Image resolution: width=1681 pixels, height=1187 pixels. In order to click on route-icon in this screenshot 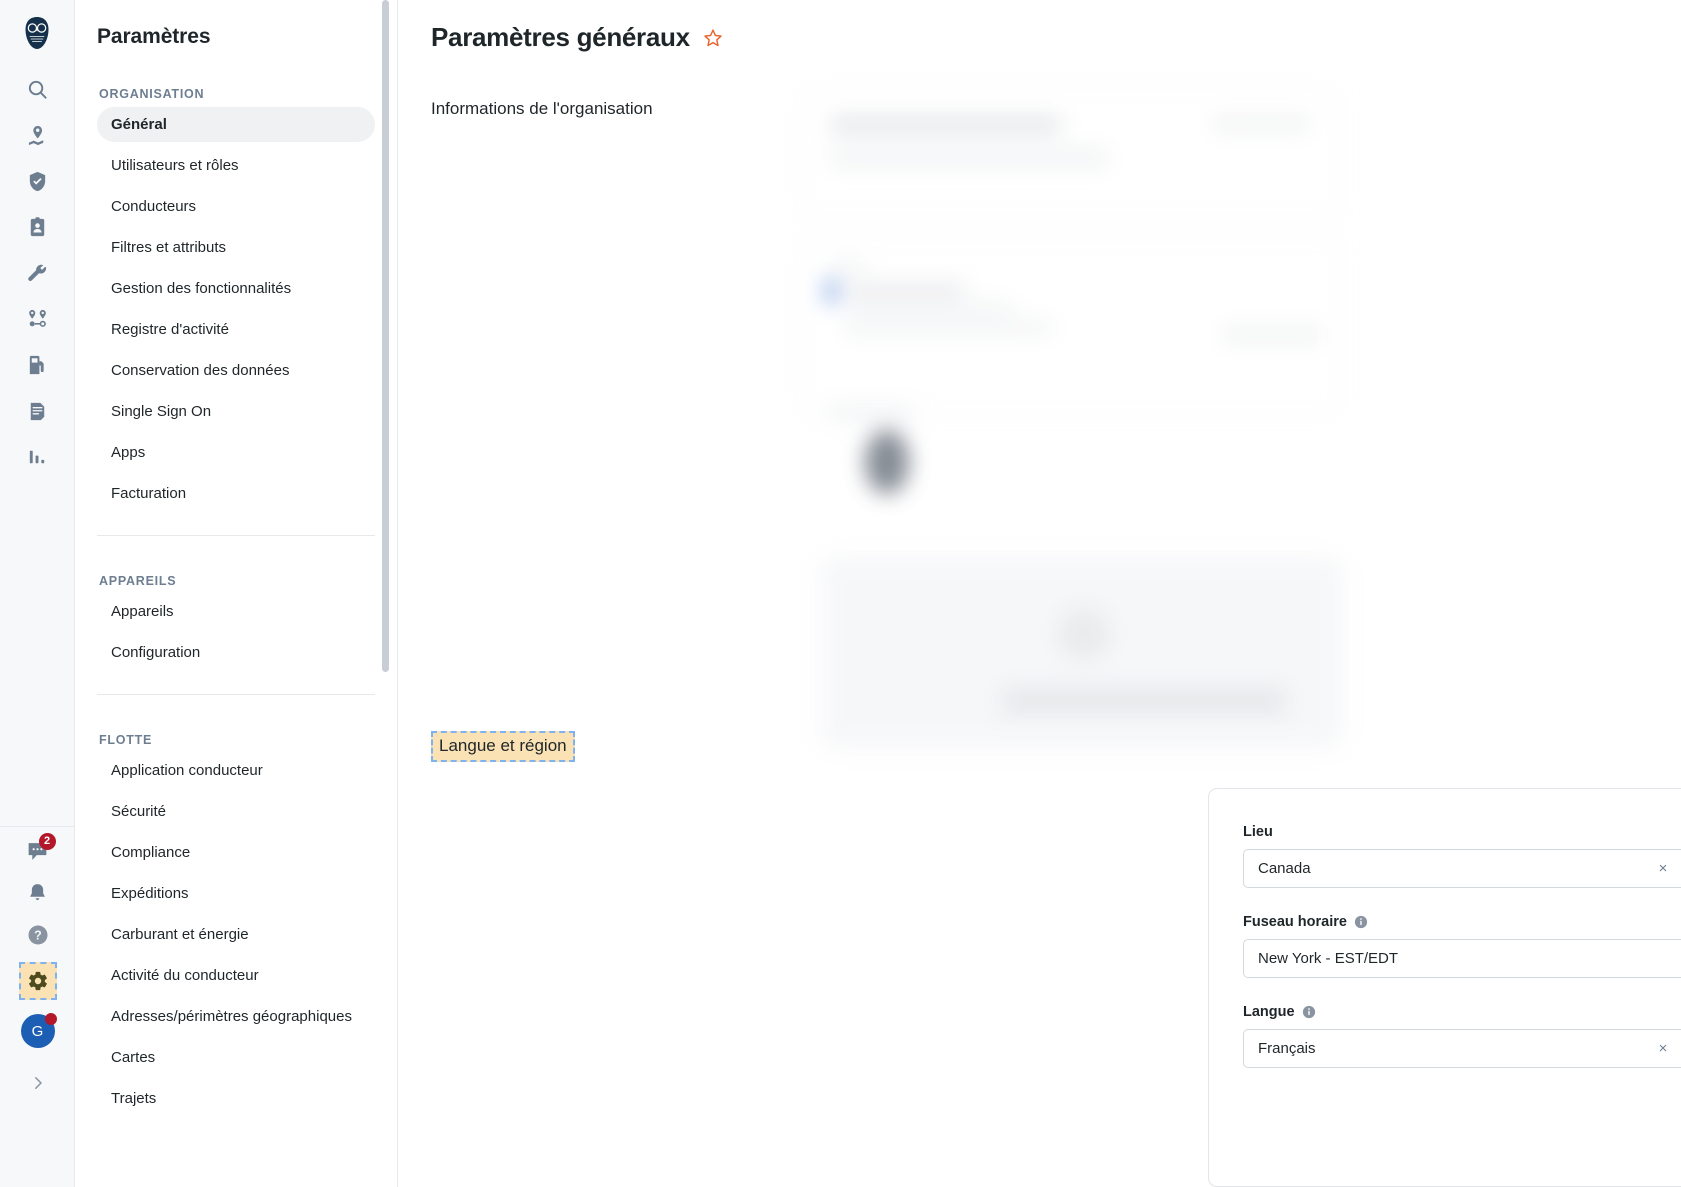, I will do `click(37, 319)`.